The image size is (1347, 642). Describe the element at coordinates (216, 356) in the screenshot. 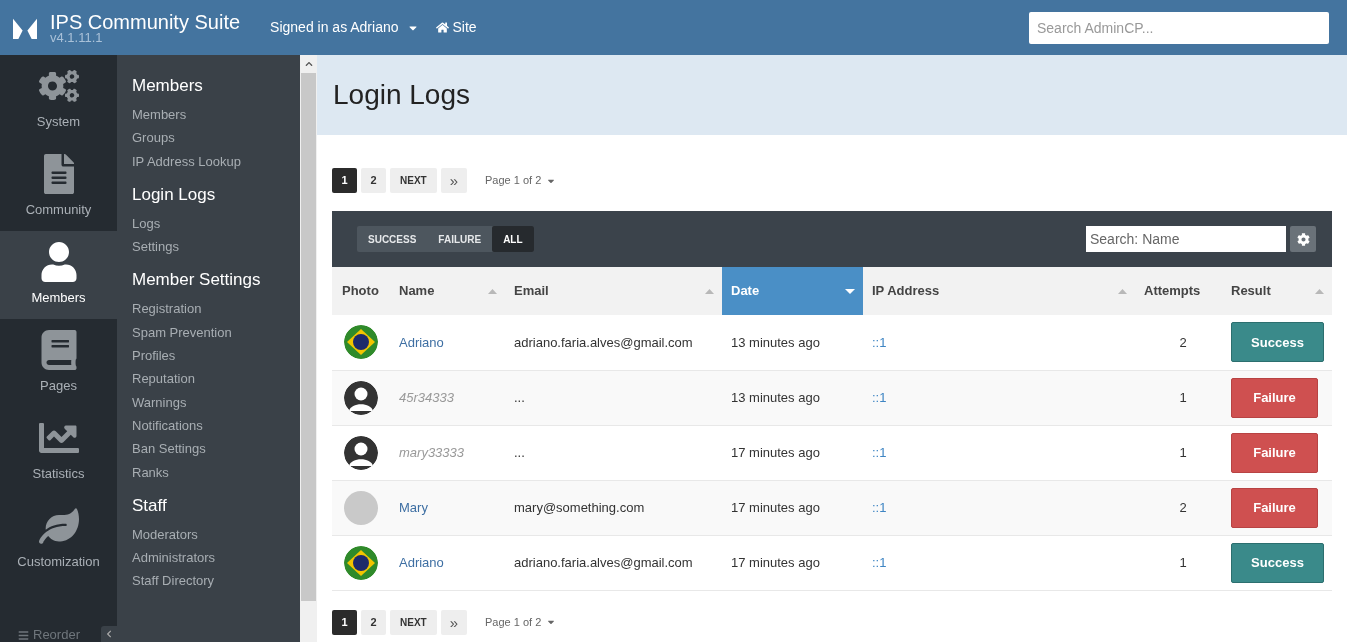

I see `submenu-link: Profiles` at that location.